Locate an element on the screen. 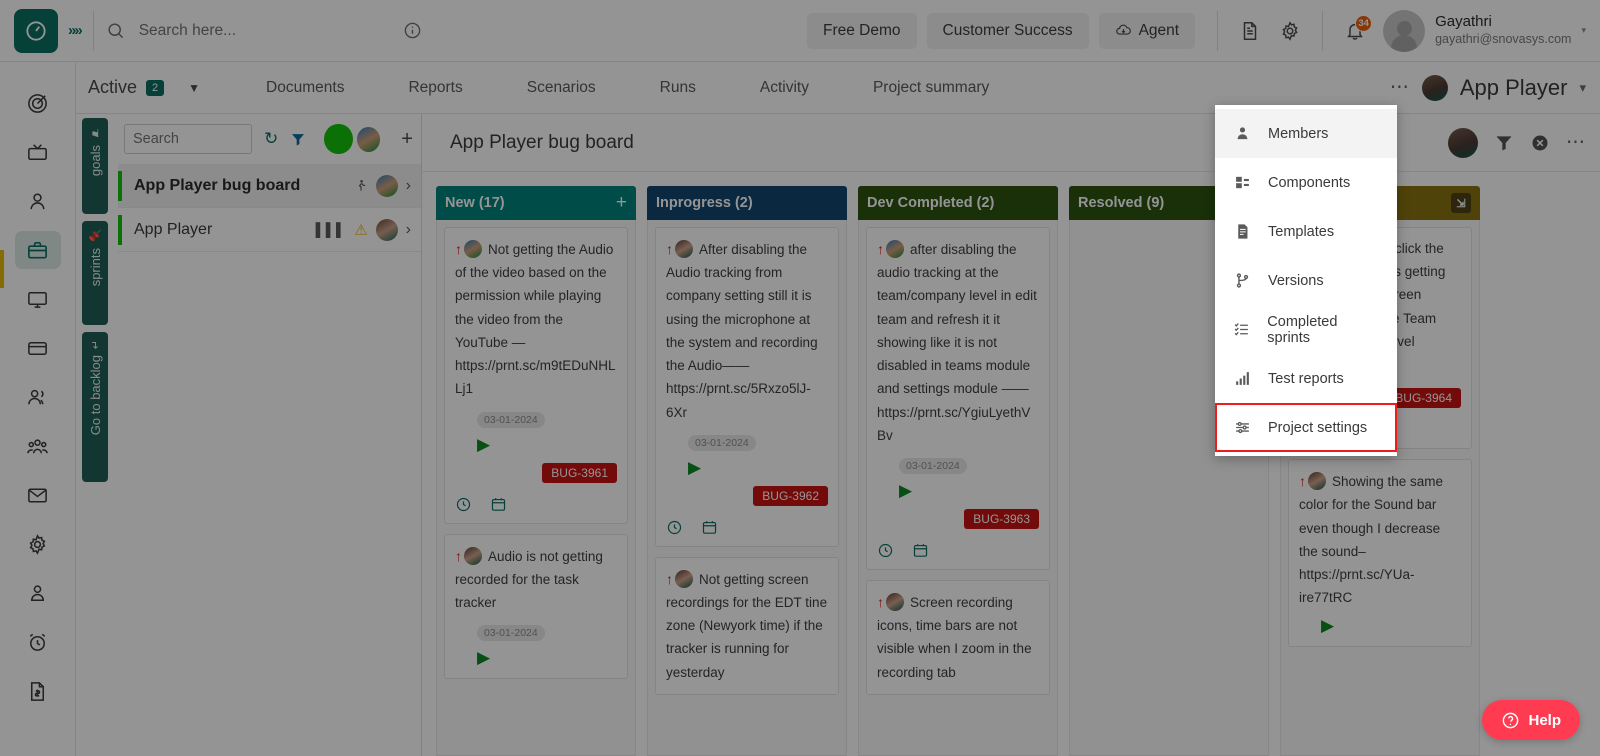 The height and width of the screenshot is (756, 1600). active-filter: Active 2 is located at coordinates (126, 87).